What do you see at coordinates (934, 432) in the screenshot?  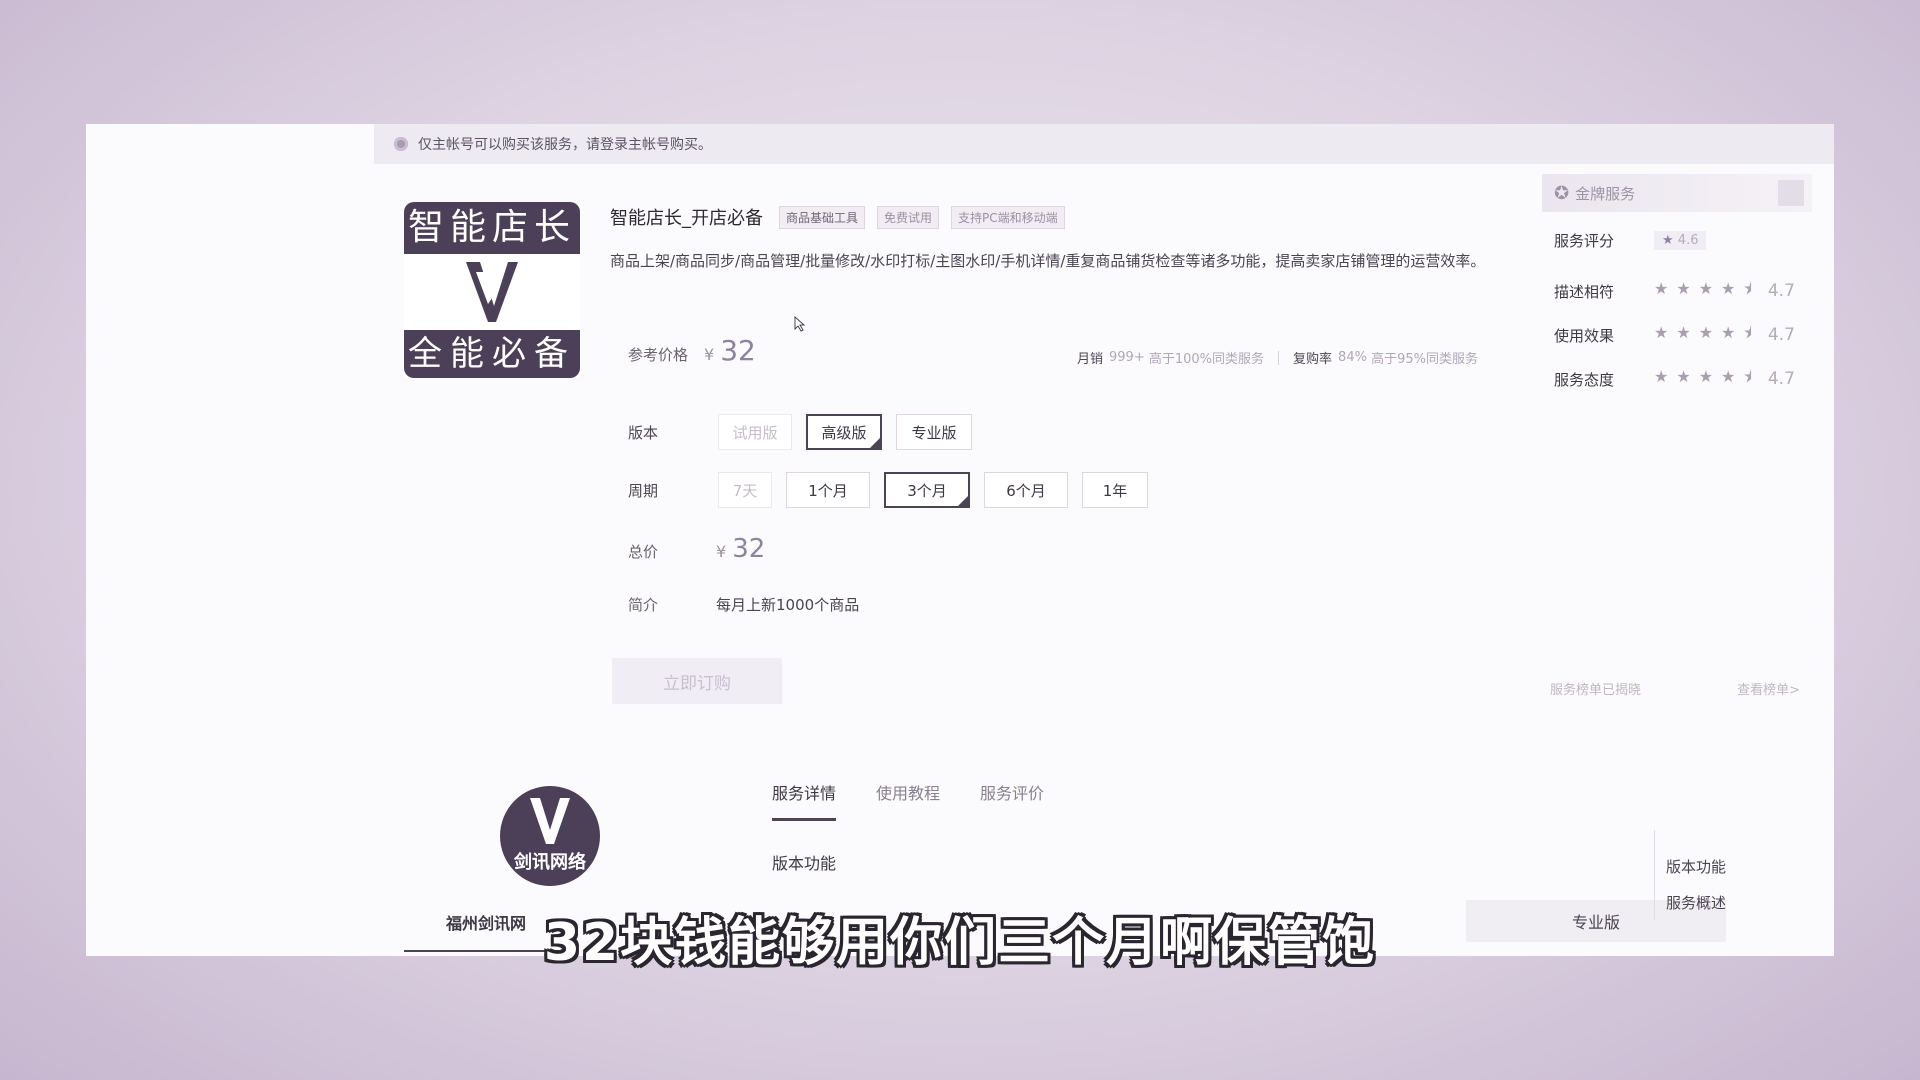 I see `version-option-pro: 专业版` at bounding box center [934, 432].